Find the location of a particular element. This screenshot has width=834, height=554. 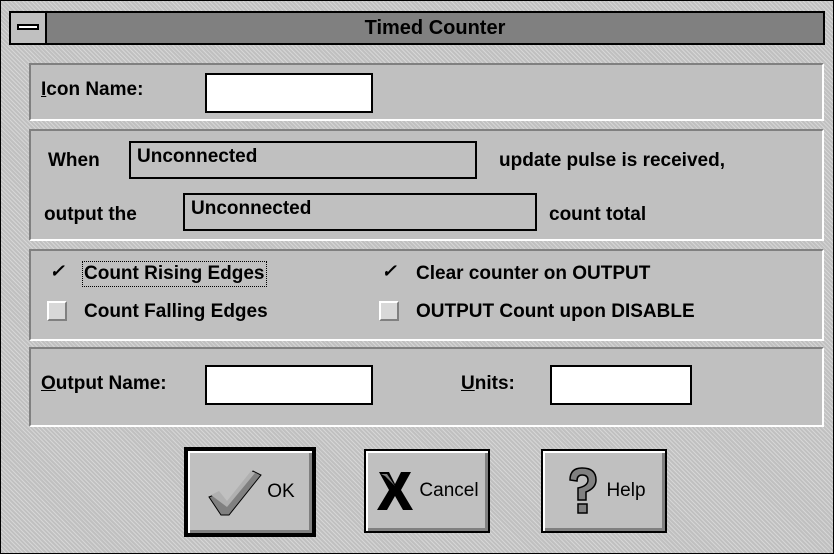

output-panel: Output Name: Units: is located at coordinates (426, 387).